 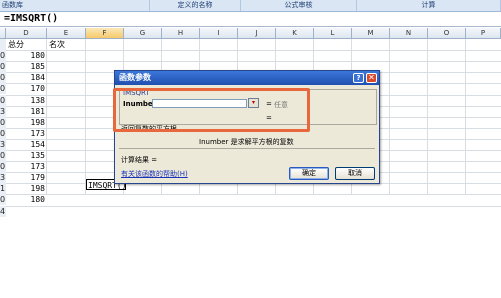 What do you see at coordinates (250, 19) in the screenshot?
I see `formula-bar: =IMSQRT()` at bounding box center [250, 19].